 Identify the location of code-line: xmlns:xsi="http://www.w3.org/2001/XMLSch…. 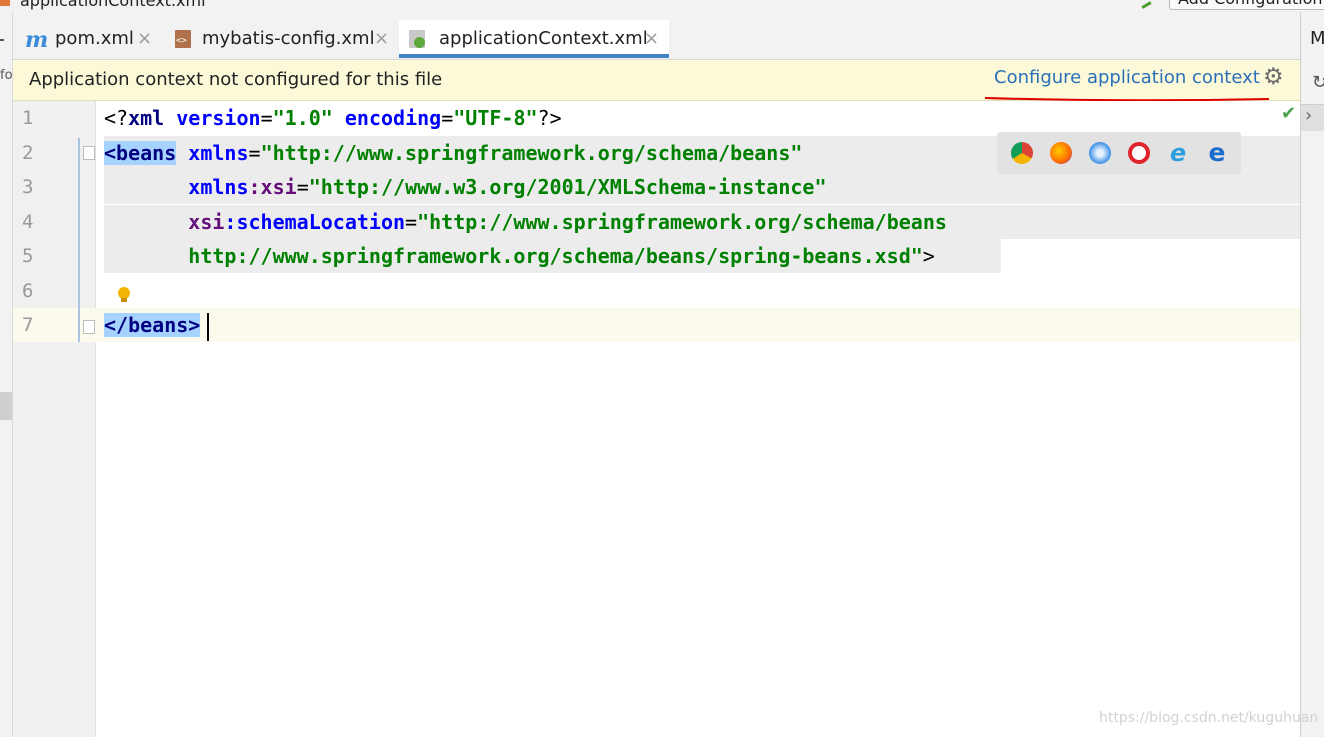
(698, 187).